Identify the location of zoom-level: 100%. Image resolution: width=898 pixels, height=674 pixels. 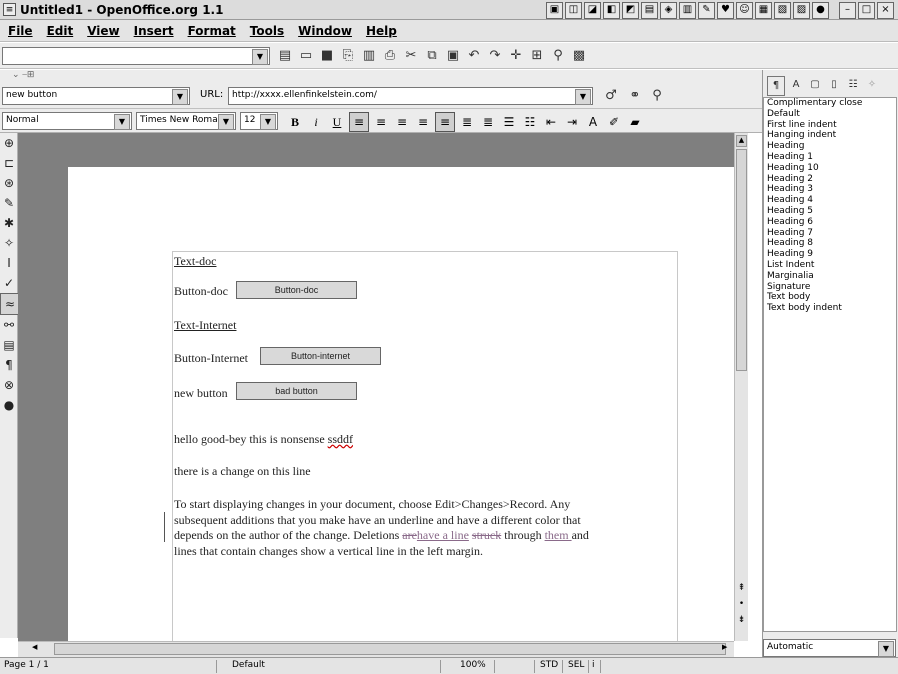
(473, 665).